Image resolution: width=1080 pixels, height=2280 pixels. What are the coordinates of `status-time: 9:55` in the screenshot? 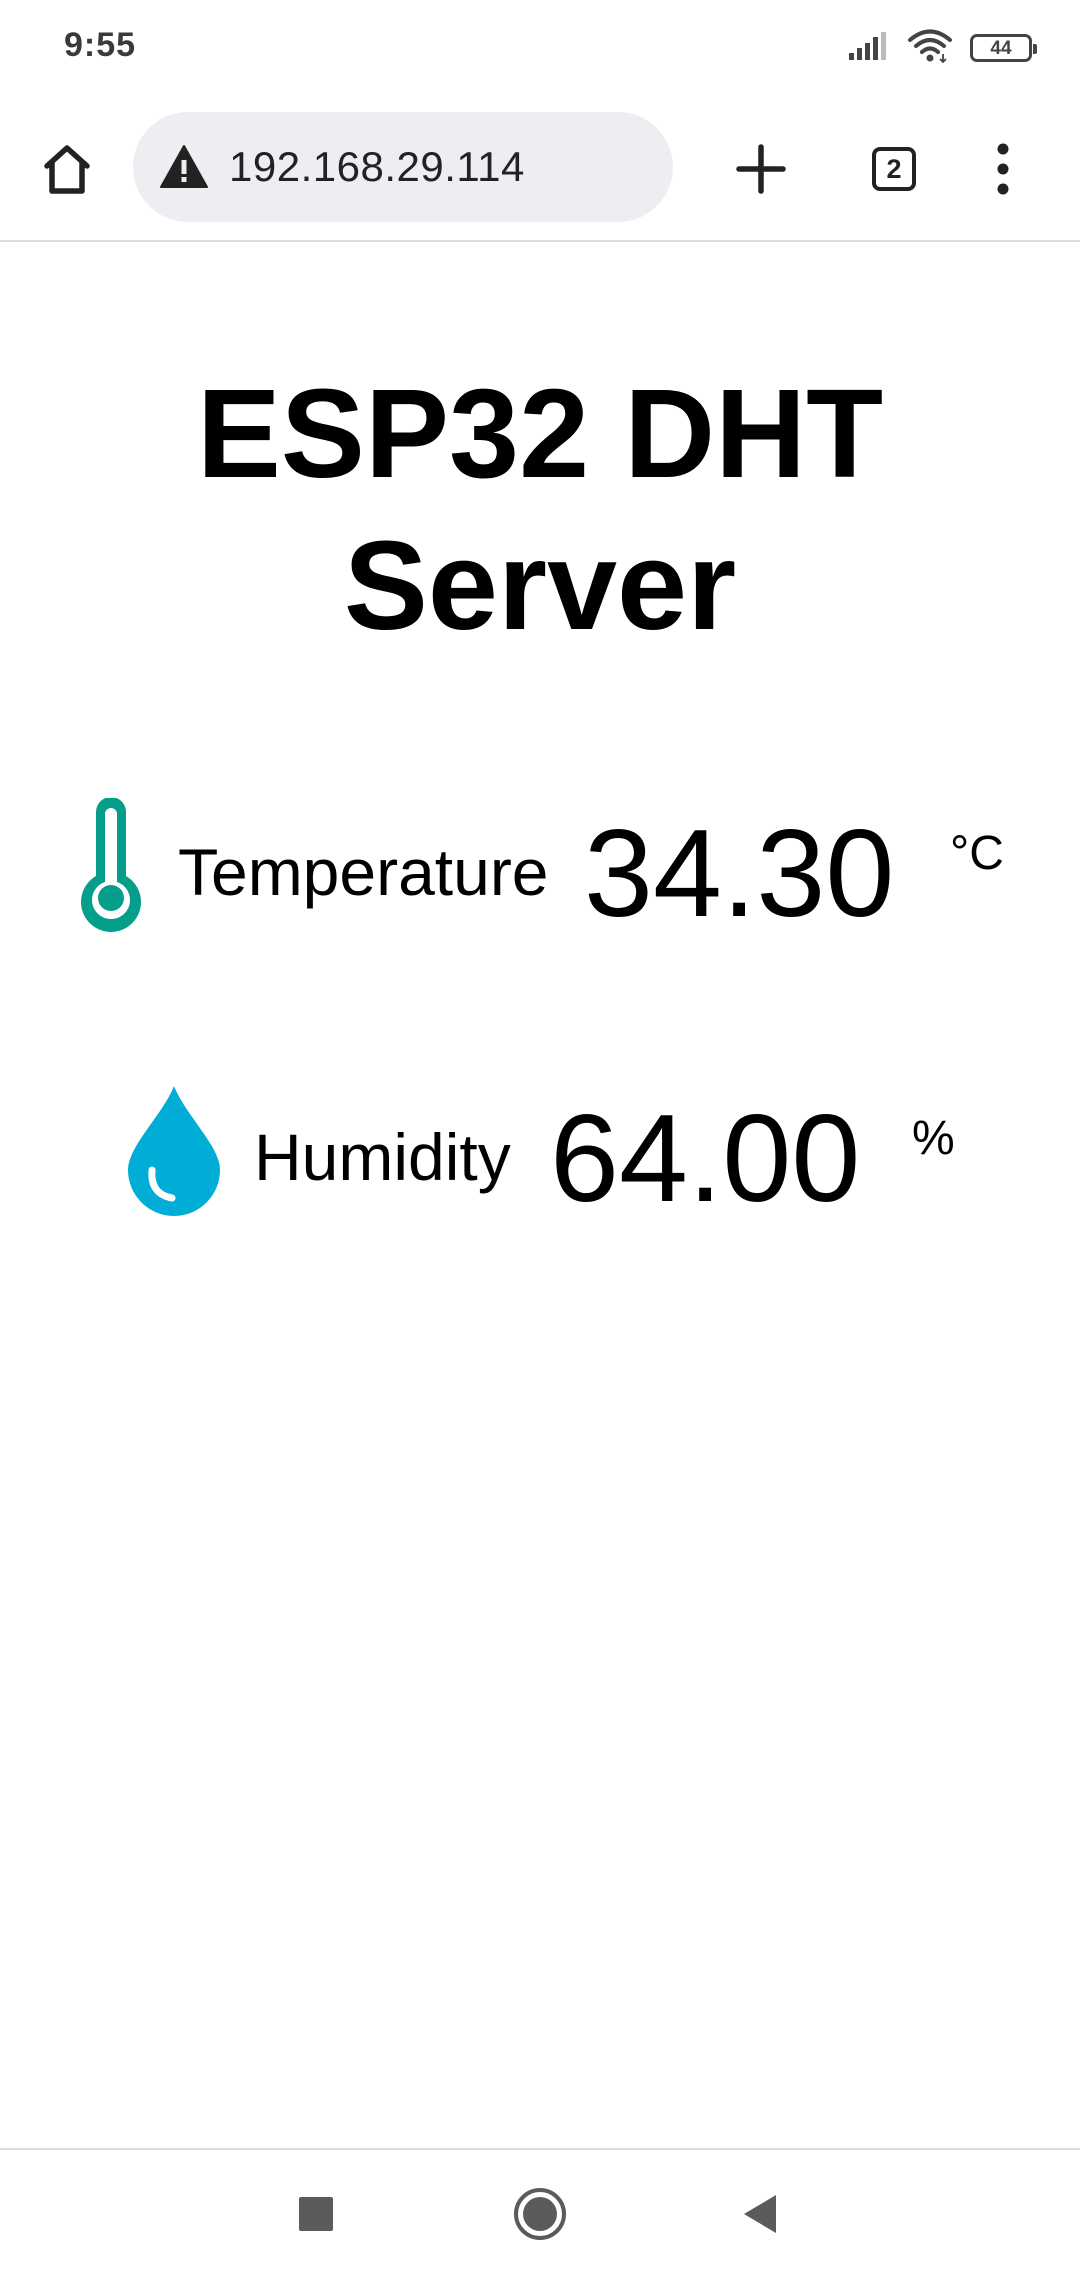 It's located at (100, 45).